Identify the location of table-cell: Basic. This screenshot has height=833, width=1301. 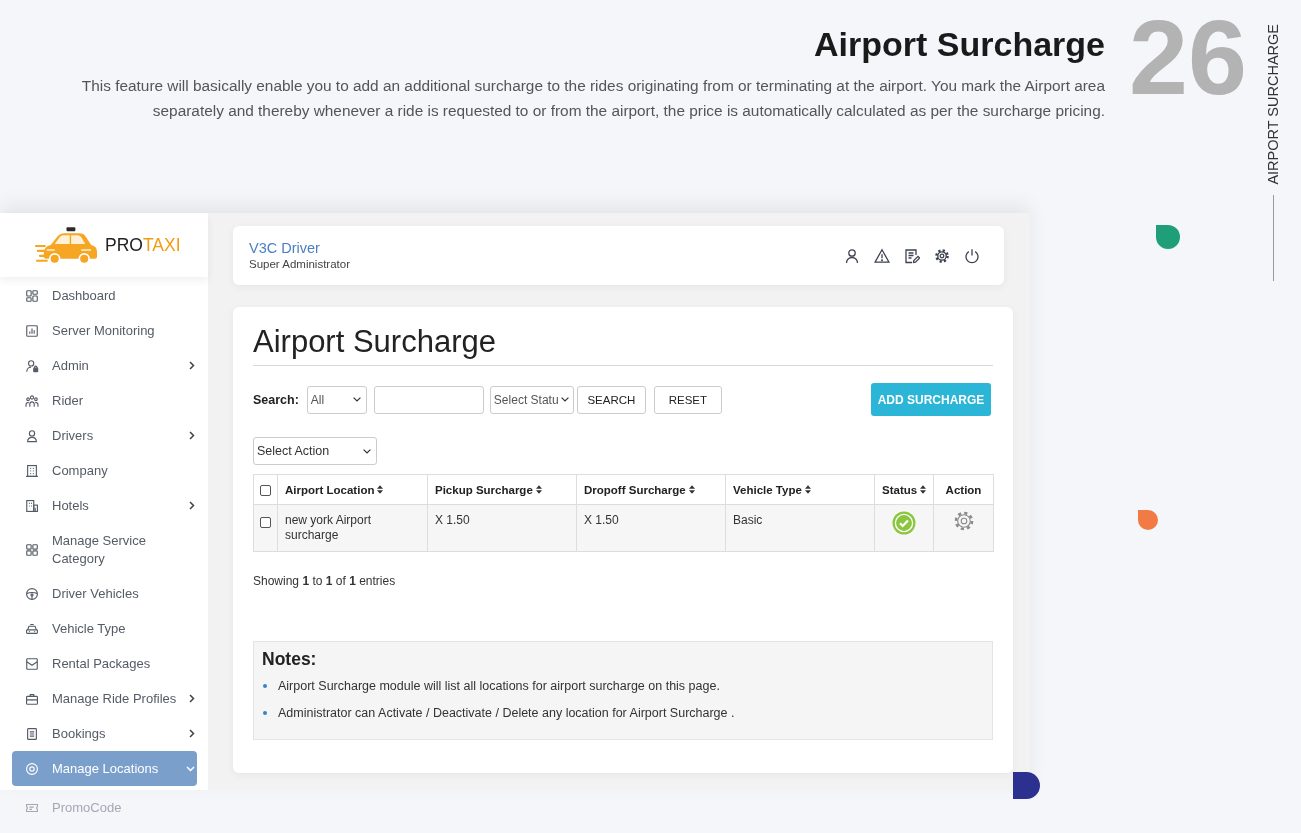
(748, 520).